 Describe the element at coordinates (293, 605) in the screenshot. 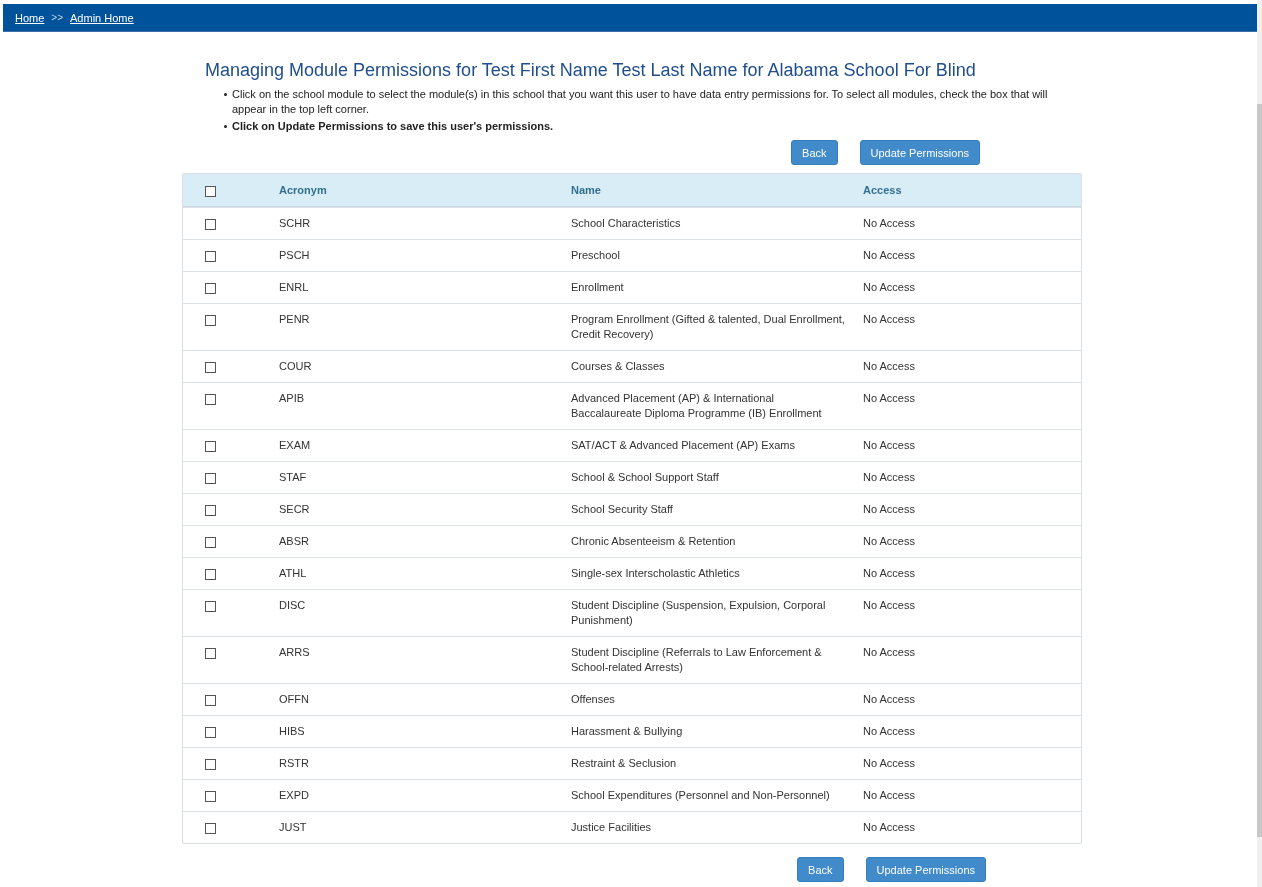

I see `acronym-cell-text: DISC` at that location.